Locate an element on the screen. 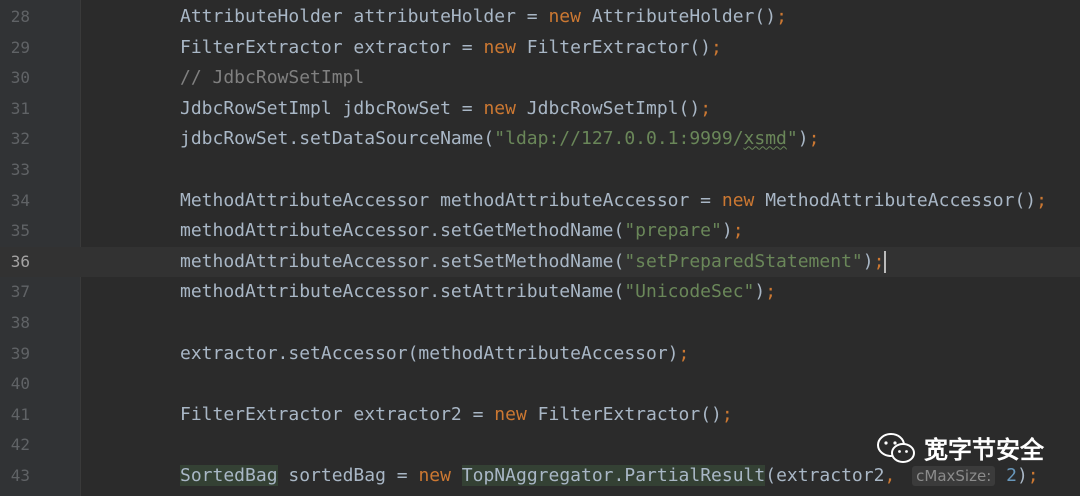 The width and height of the screenshot is (1080, 496). code-line-38: 38 is located at coordinates (540, 323).